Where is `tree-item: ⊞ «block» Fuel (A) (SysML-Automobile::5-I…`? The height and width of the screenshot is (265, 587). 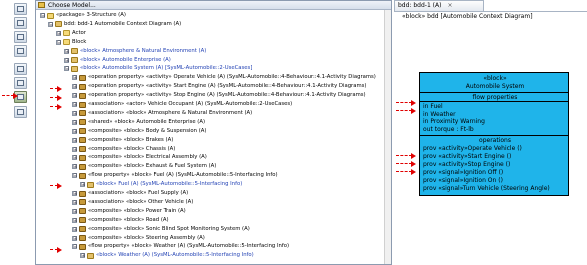 tree-item: ⊞ «block» Fuel (A) (SysML-Automobile::5-I… is located at coordinates (161, 184).